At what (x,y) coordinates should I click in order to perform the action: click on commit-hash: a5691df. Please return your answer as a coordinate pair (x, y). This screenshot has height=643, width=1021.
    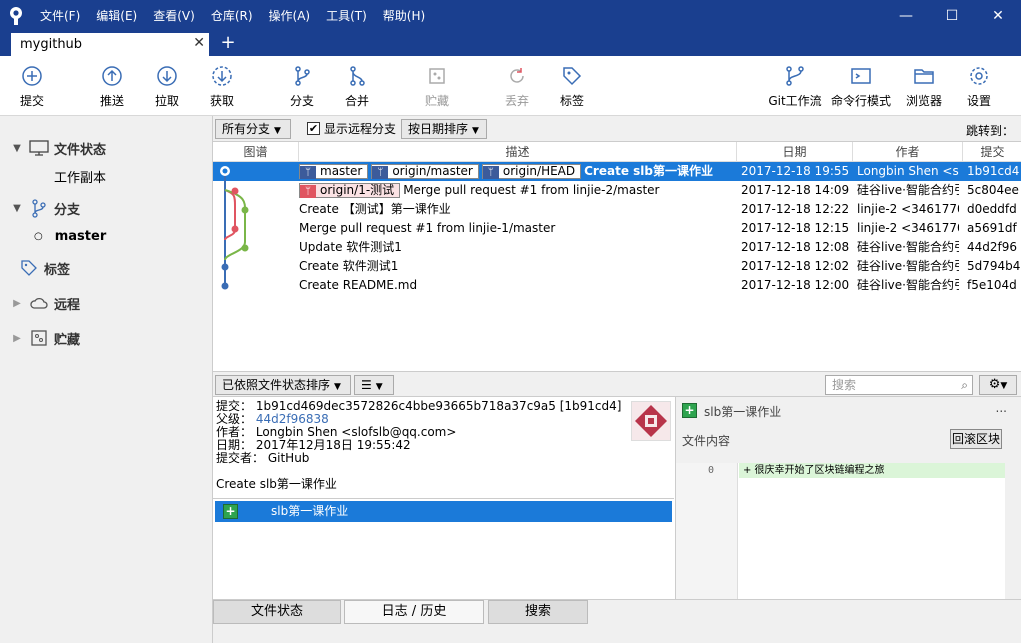
    Looking at the image, I should click on (992, 228).